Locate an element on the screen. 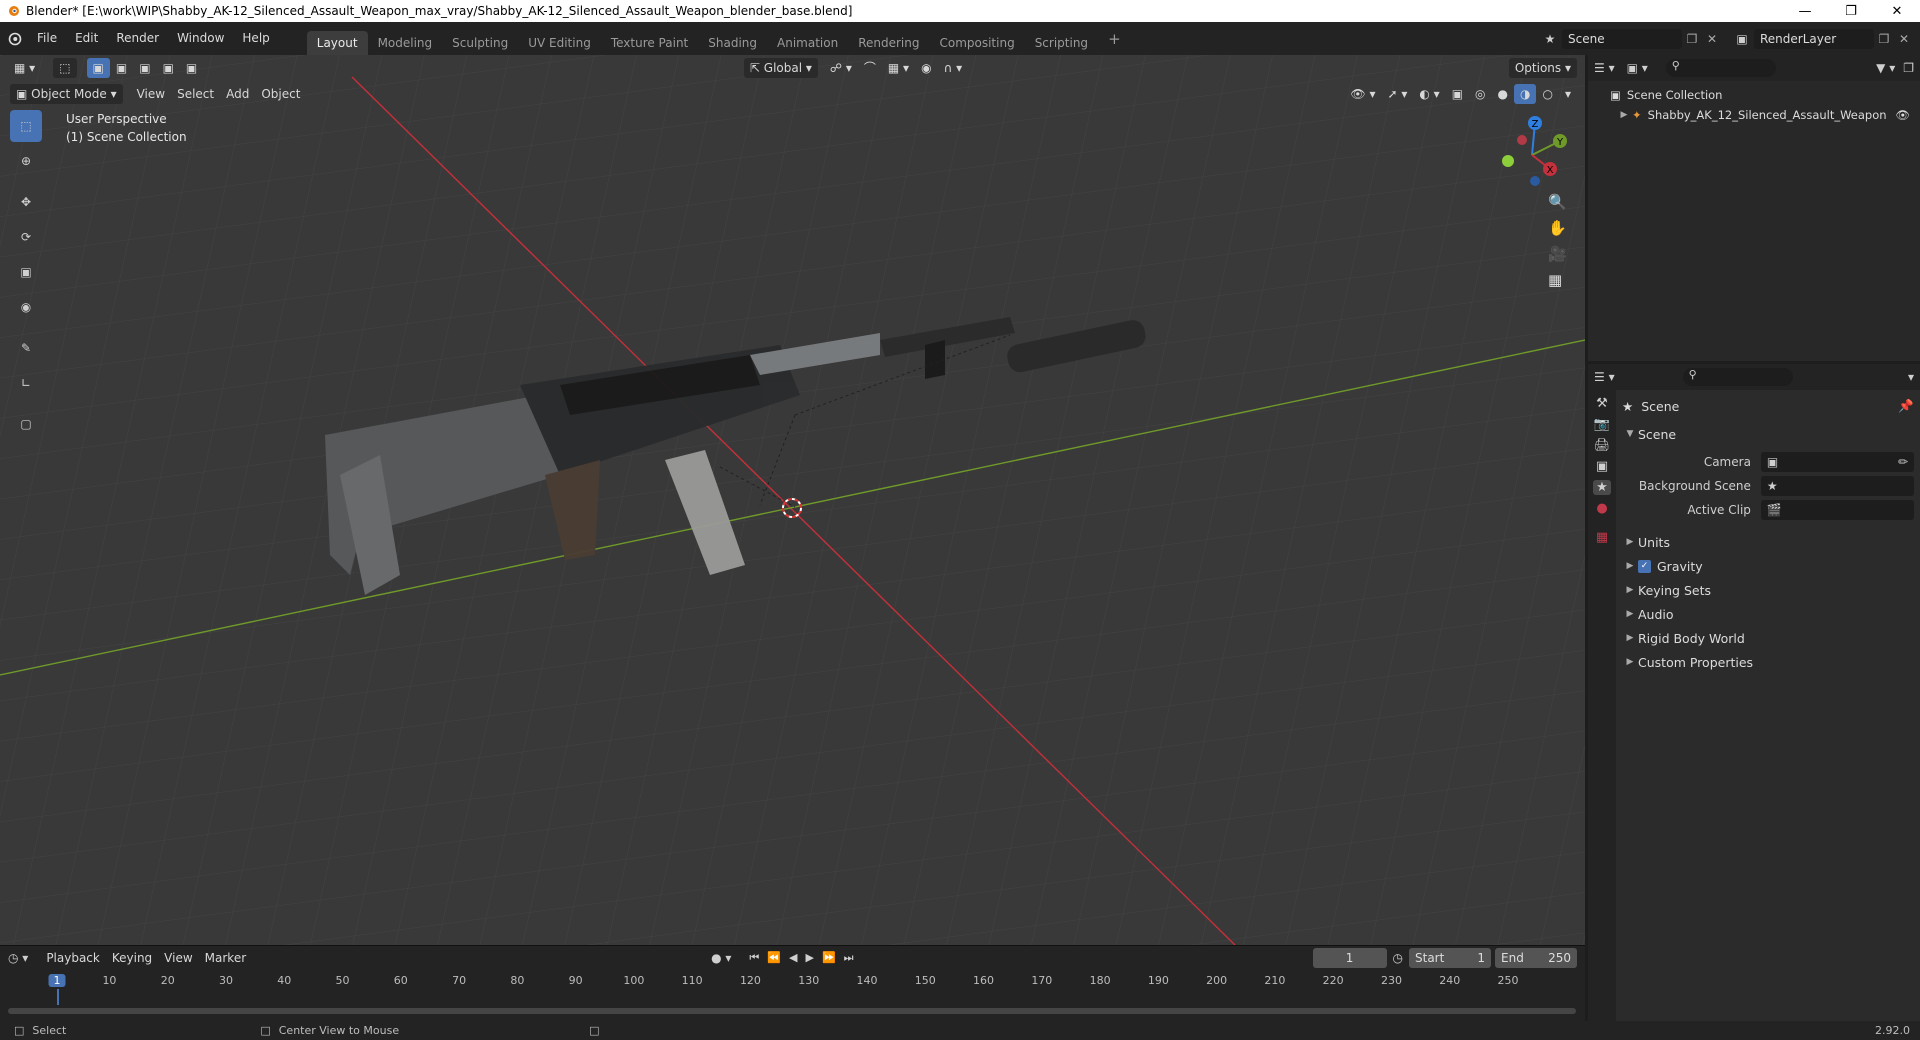  select-box-tool-icon: ⬚ is located at coordinates (26, 126).